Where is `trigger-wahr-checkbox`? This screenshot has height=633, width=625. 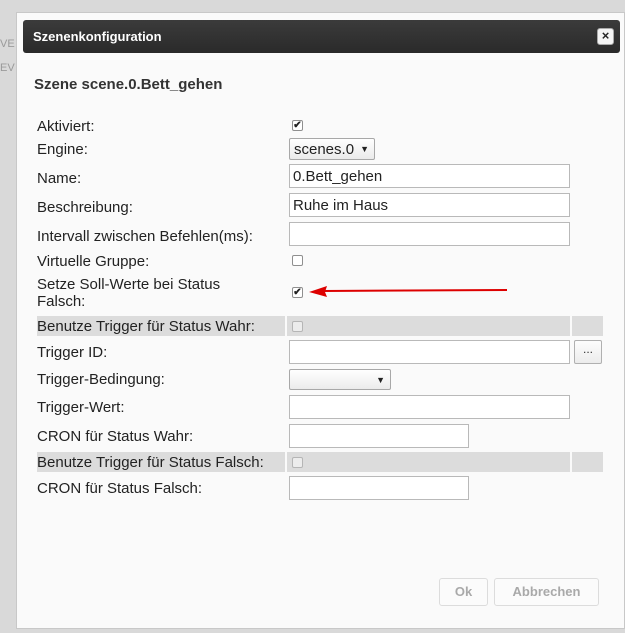 trigger-wahr-checkbox is located at coordinates (297, 326).